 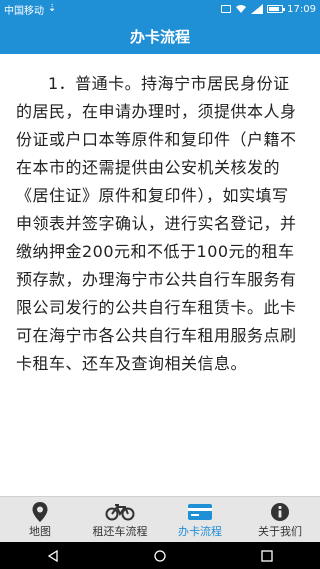 I want to click on nav-item-card-process: 办卡流程, so click(x=200, y=519).